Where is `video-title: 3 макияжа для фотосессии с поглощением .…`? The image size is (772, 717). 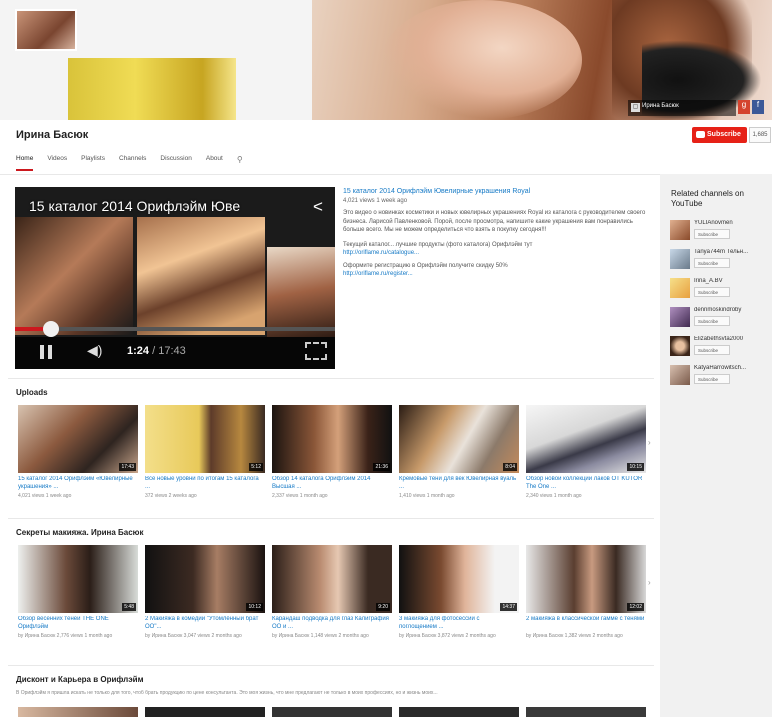
video-title: 3 макияжа для фотосессии с поглощением .… is located at coordinates (459, 623).